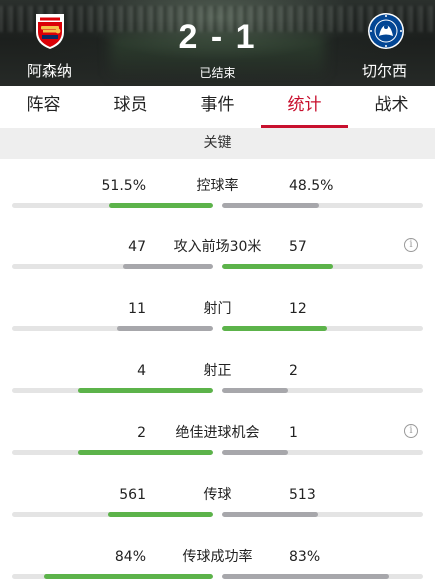 The height and width of the screenshot is (587, 435). Describe the element at coordinates (298, 309) in the screenshot. I see `stat-away-value: 12` at that location.